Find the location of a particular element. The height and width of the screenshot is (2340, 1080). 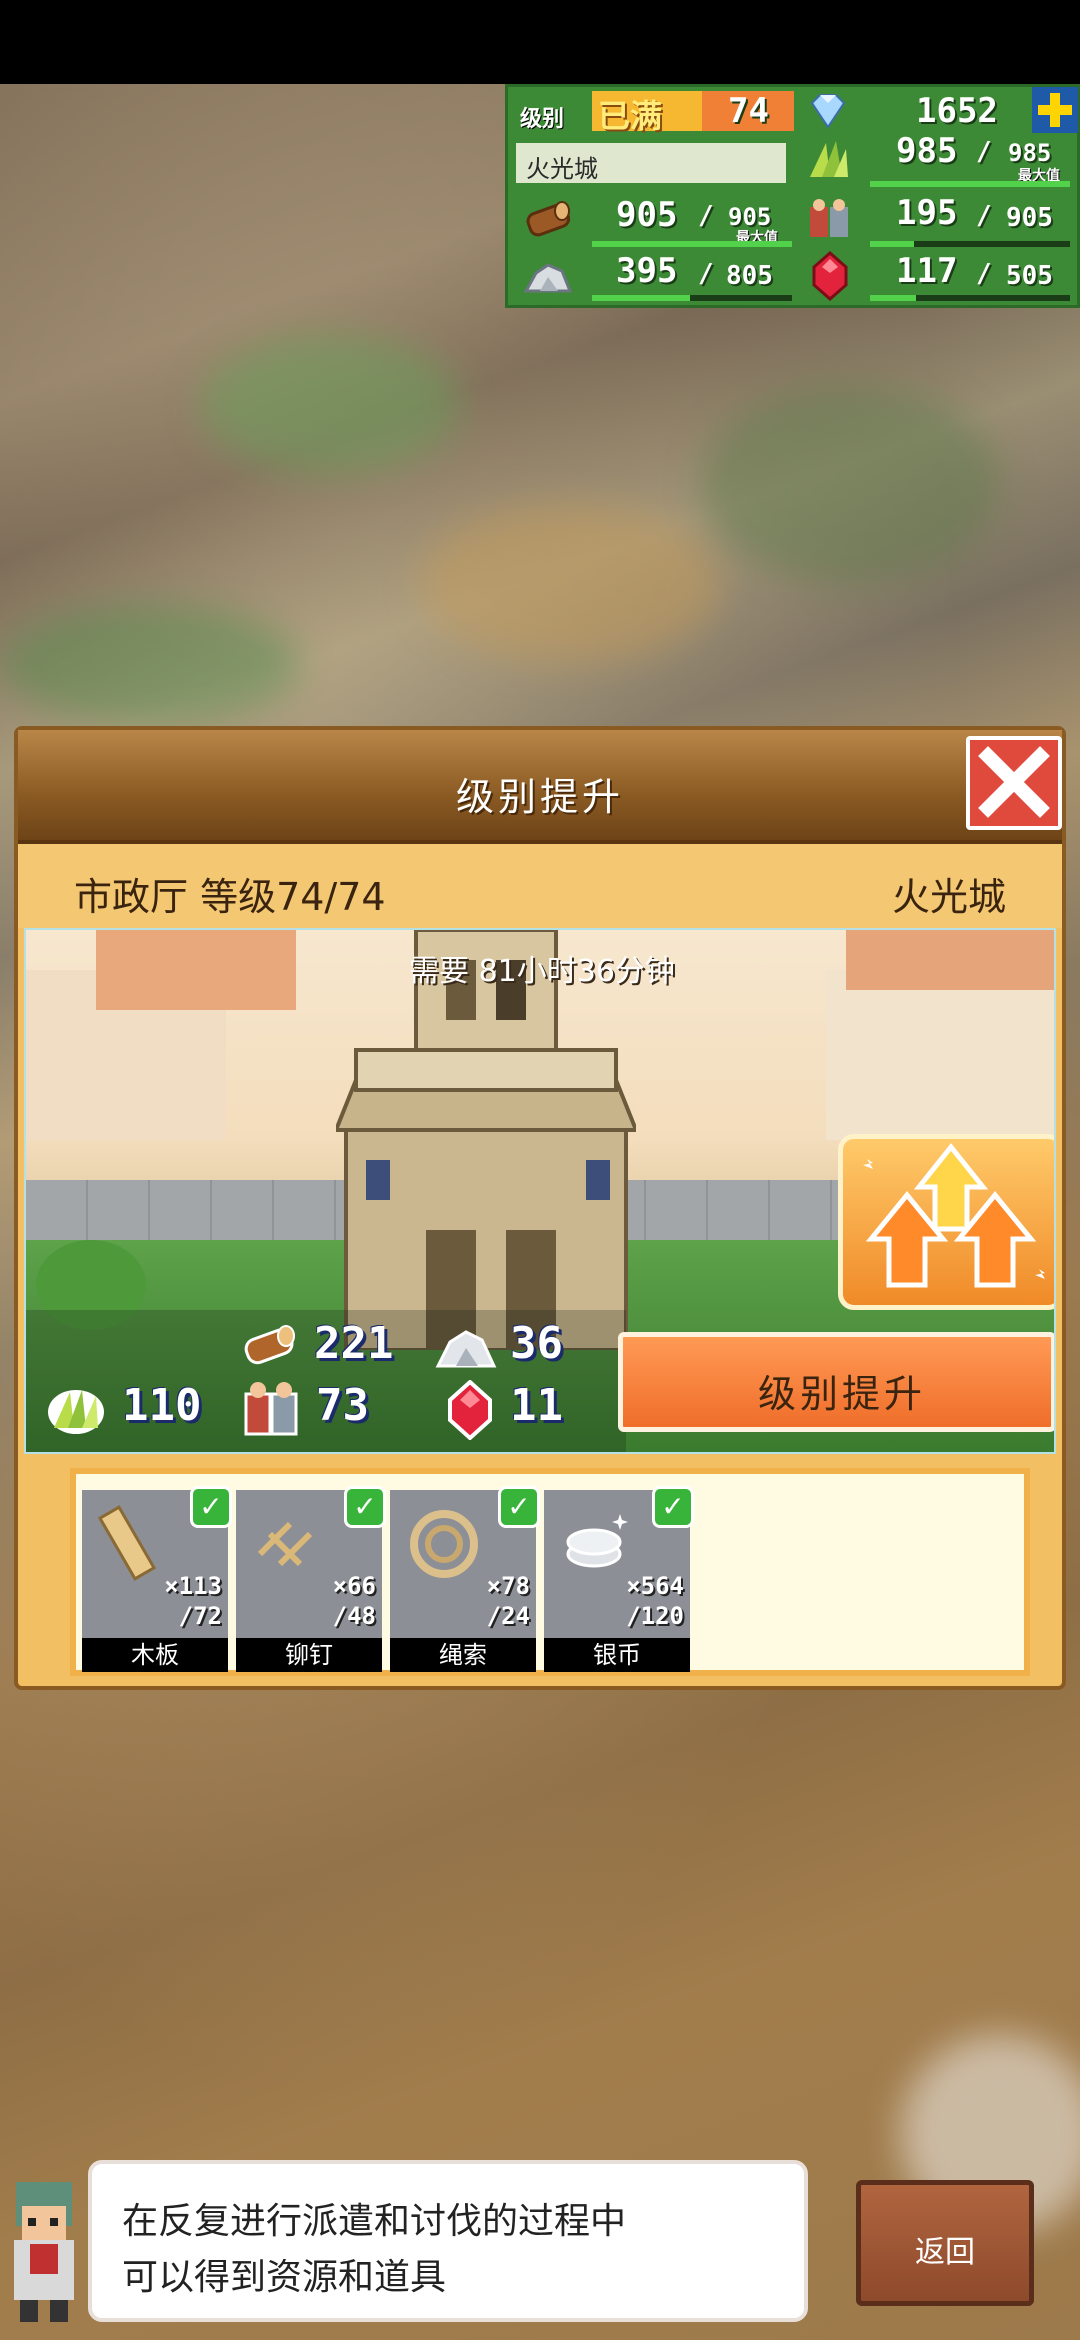

cost-ruby: 11 is located at coordinates (536, 1405).